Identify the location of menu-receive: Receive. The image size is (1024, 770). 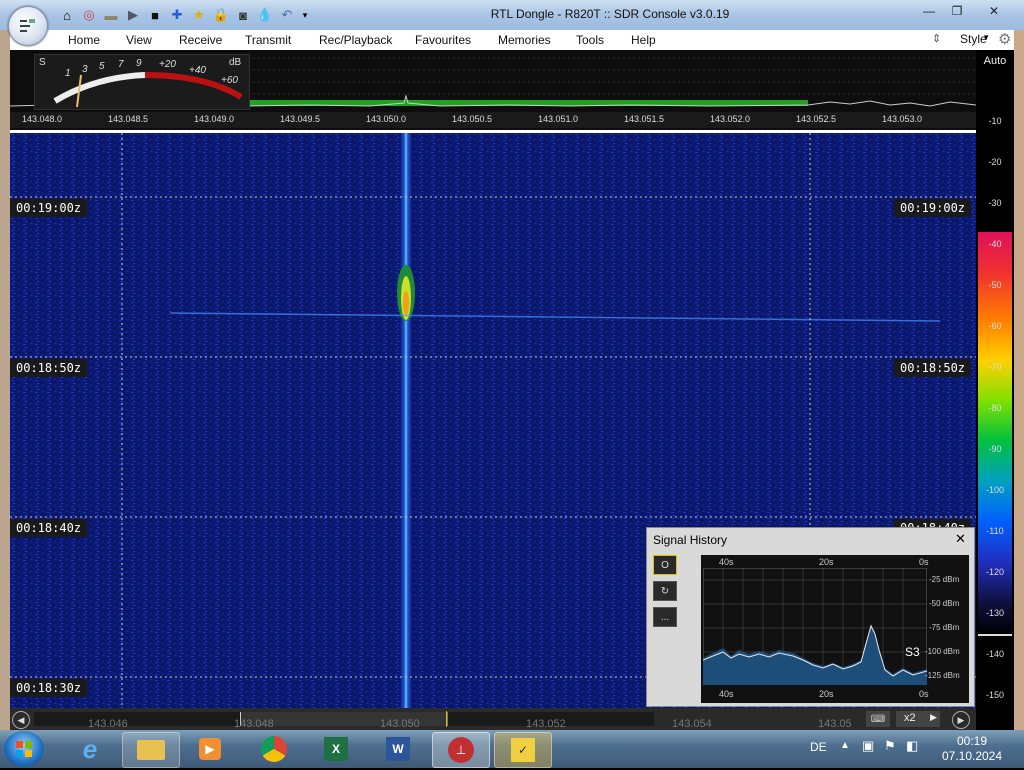
(200, 40).